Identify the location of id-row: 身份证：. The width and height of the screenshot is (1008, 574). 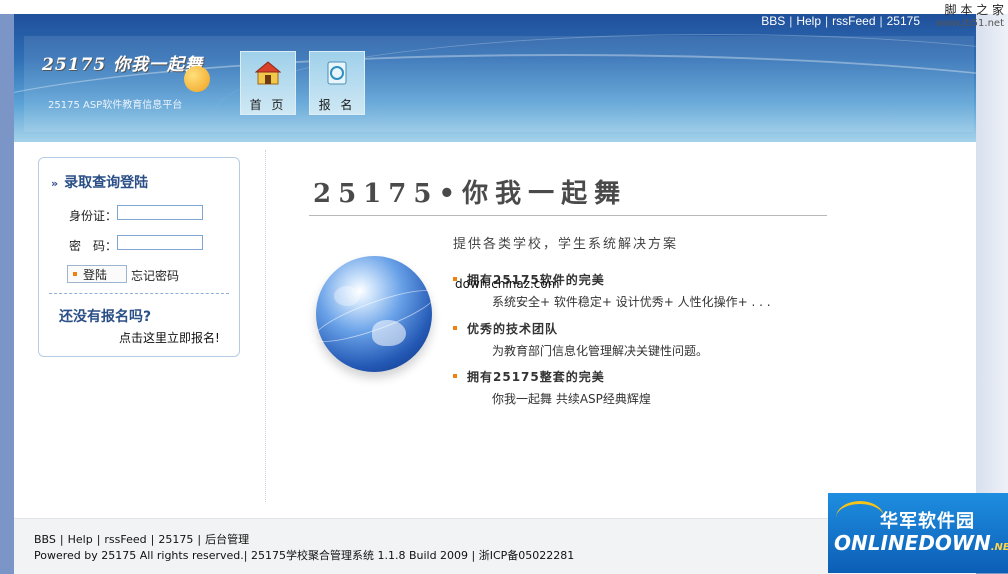
(136, 214).